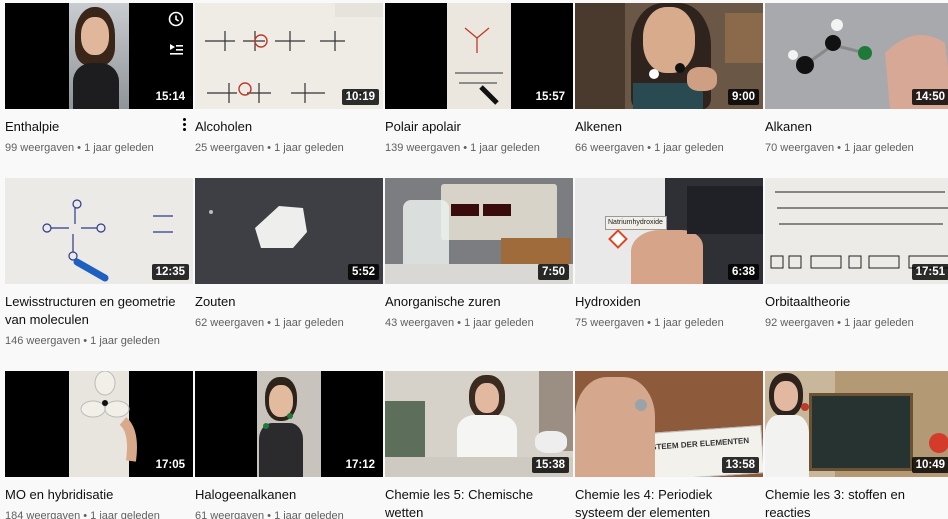  What do you see at coordinates (99, 495) in the screenshot?
I see `video-title: MO en hybridisatie` at bounding box center [99, 495].